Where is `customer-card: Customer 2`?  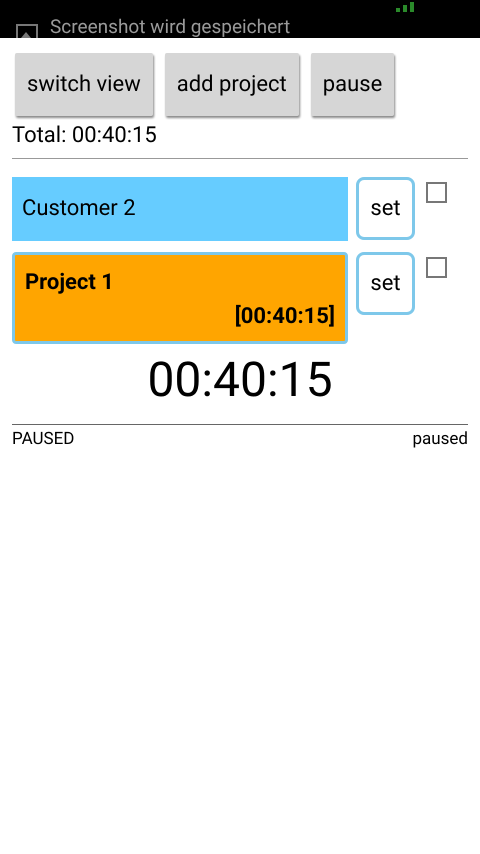
customer-card: Customer 2 is located at coordinates (180, 209).